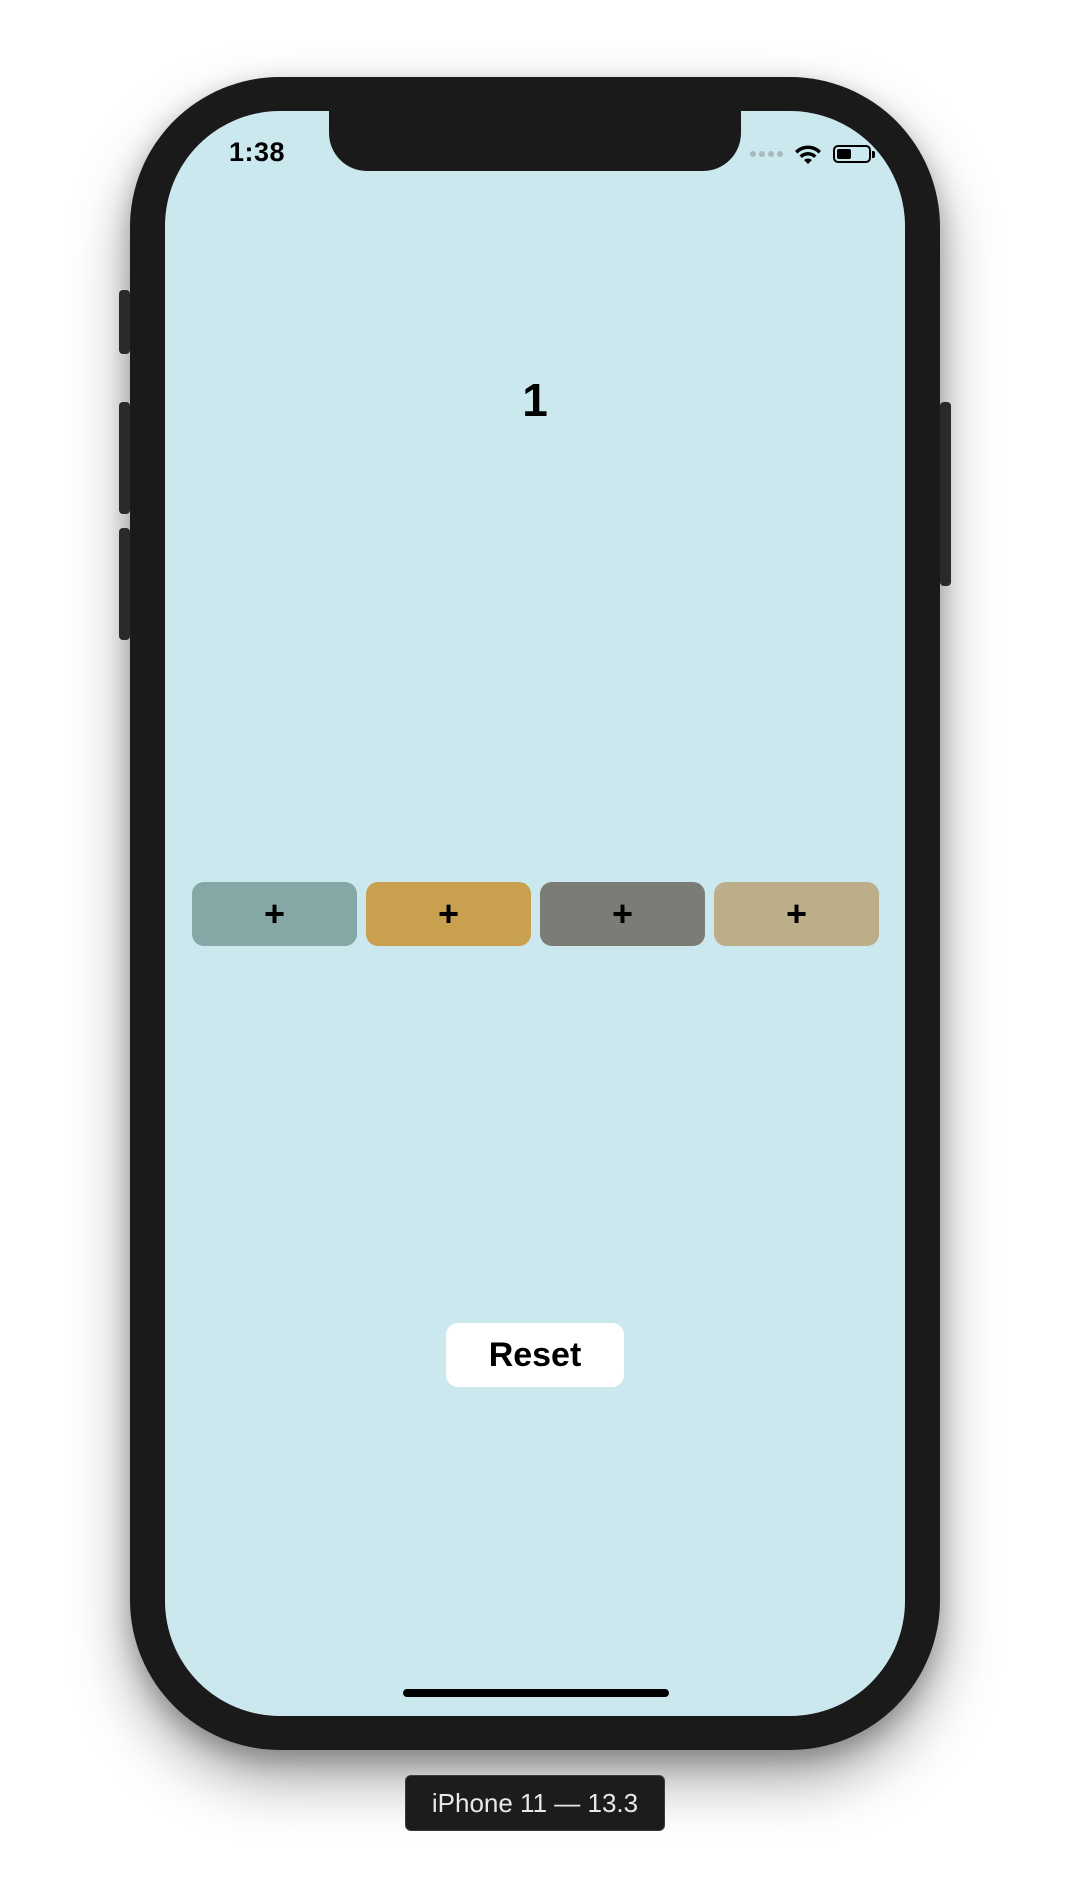 The height and width of the screenshot is (1900, 1070). Describe the element at coordinates (124, 584) in the screenshot. I see `volume-down-button` at that location.